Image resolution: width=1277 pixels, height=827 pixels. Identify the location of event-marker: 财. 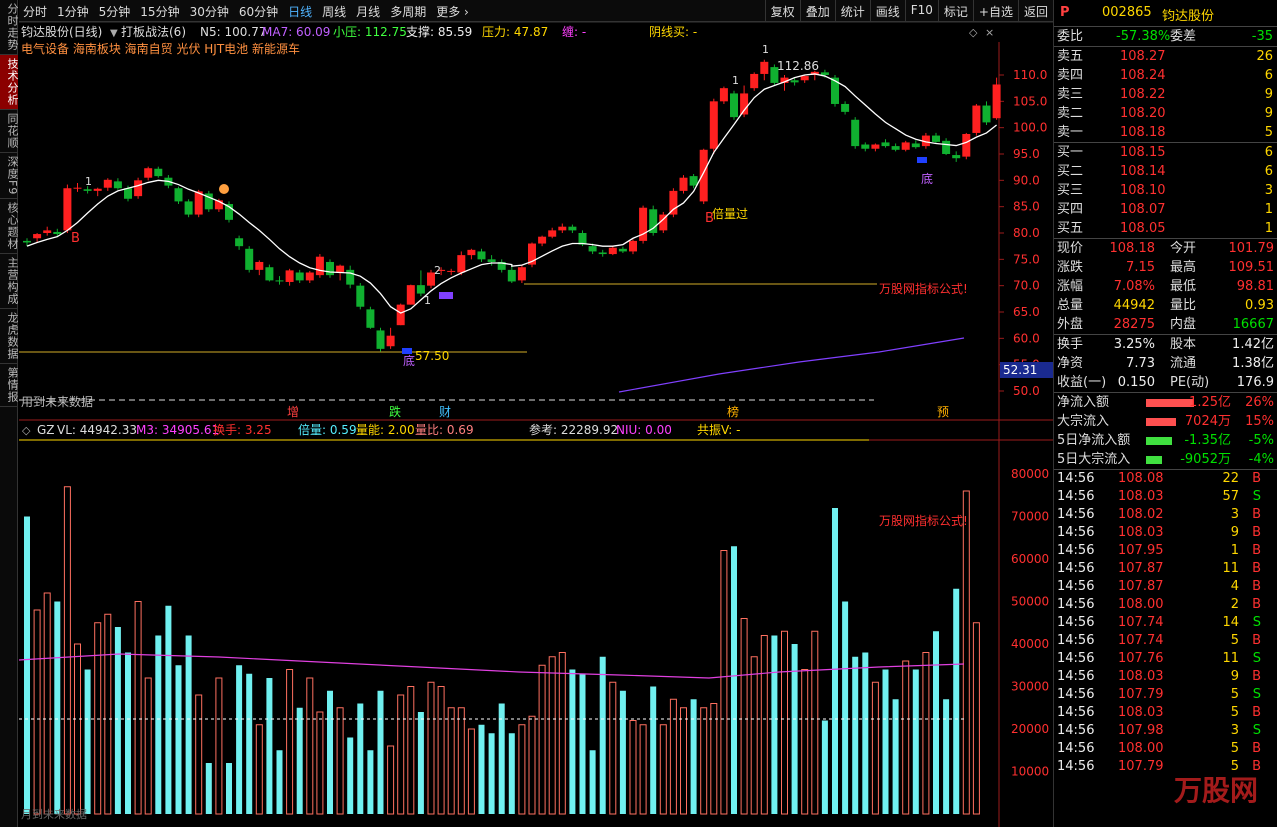
(445, 412).